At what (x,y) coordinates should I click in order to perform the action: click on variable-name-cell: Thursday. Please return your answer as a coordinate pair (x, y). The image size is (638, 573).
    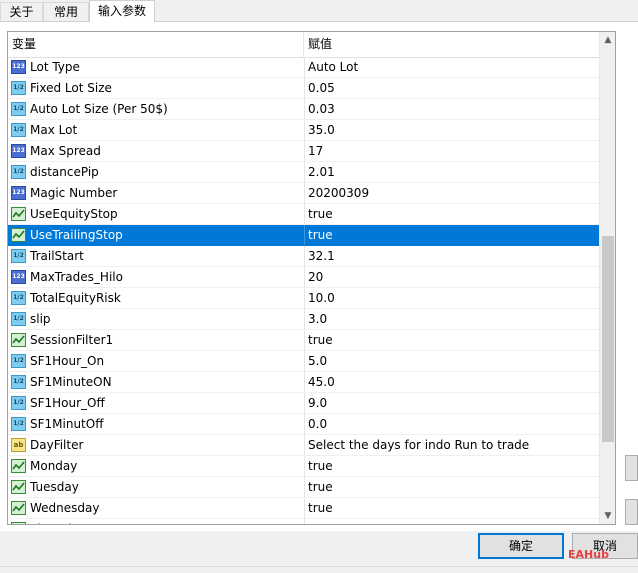
    Looking at the image, I should click on (155, 521).